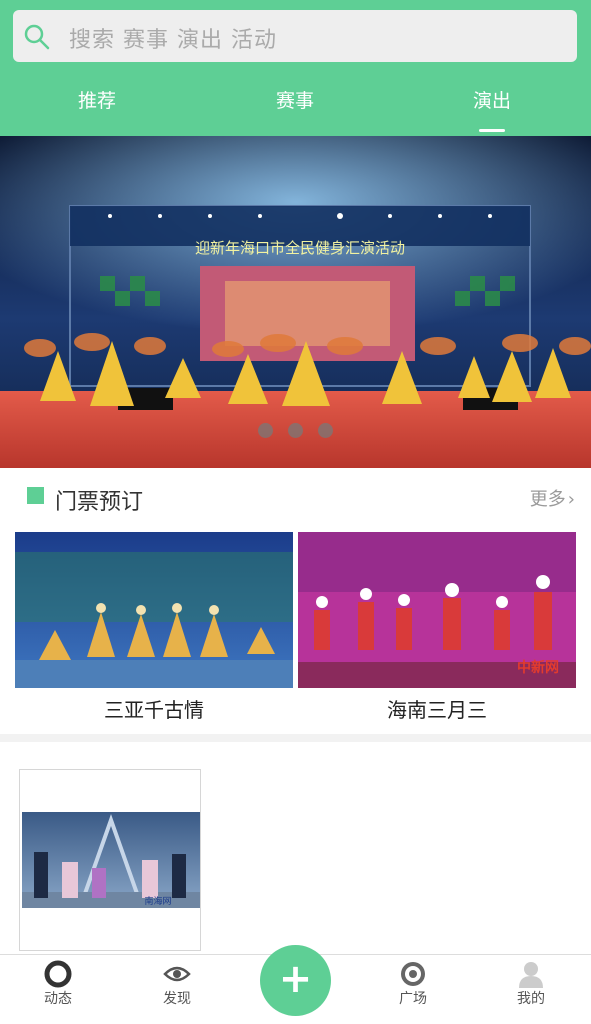 The width and height of the screenshot is (591, 1024). What do you see at coordinates (154, 708) in the screenshot?
I see `show-card-title: 三亚千古情` at bounding box center [154, 708].